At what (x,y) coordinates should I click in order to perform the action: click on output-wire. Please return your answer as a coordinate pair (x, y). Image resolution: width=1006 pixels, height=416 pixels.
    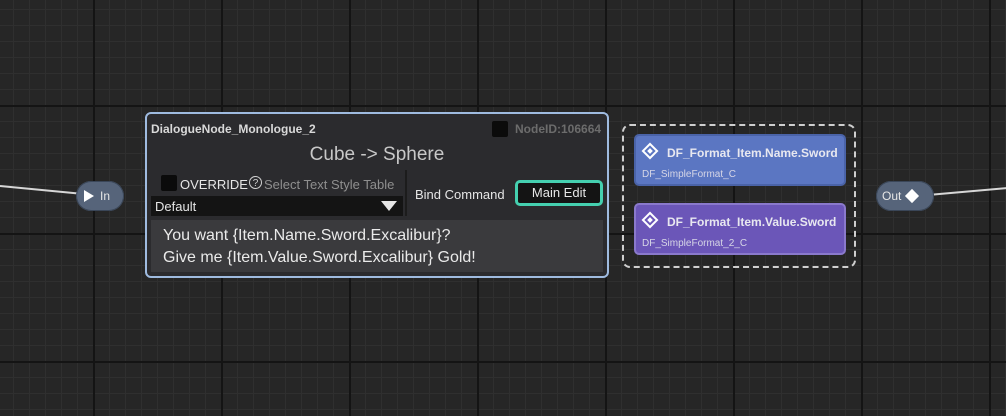
    Looking at the image, I should click on (966, 191).